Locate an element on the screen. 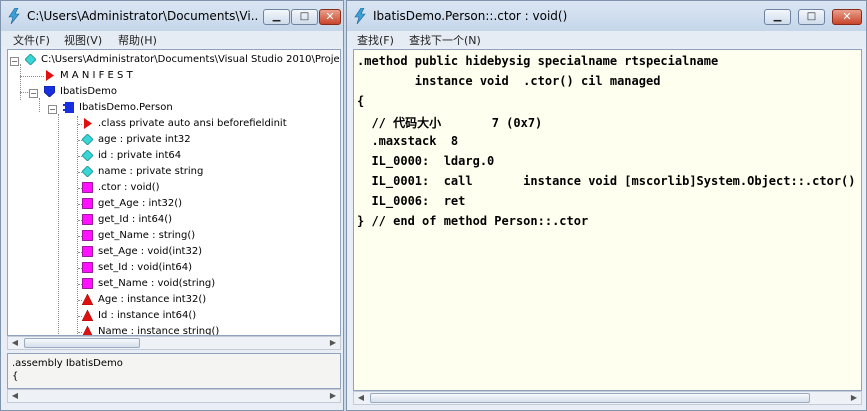 Image resolution: width=867 pixels, height=411 pixels. tree-node-label: M A N I F E S T is located at coordinates (96, 75).